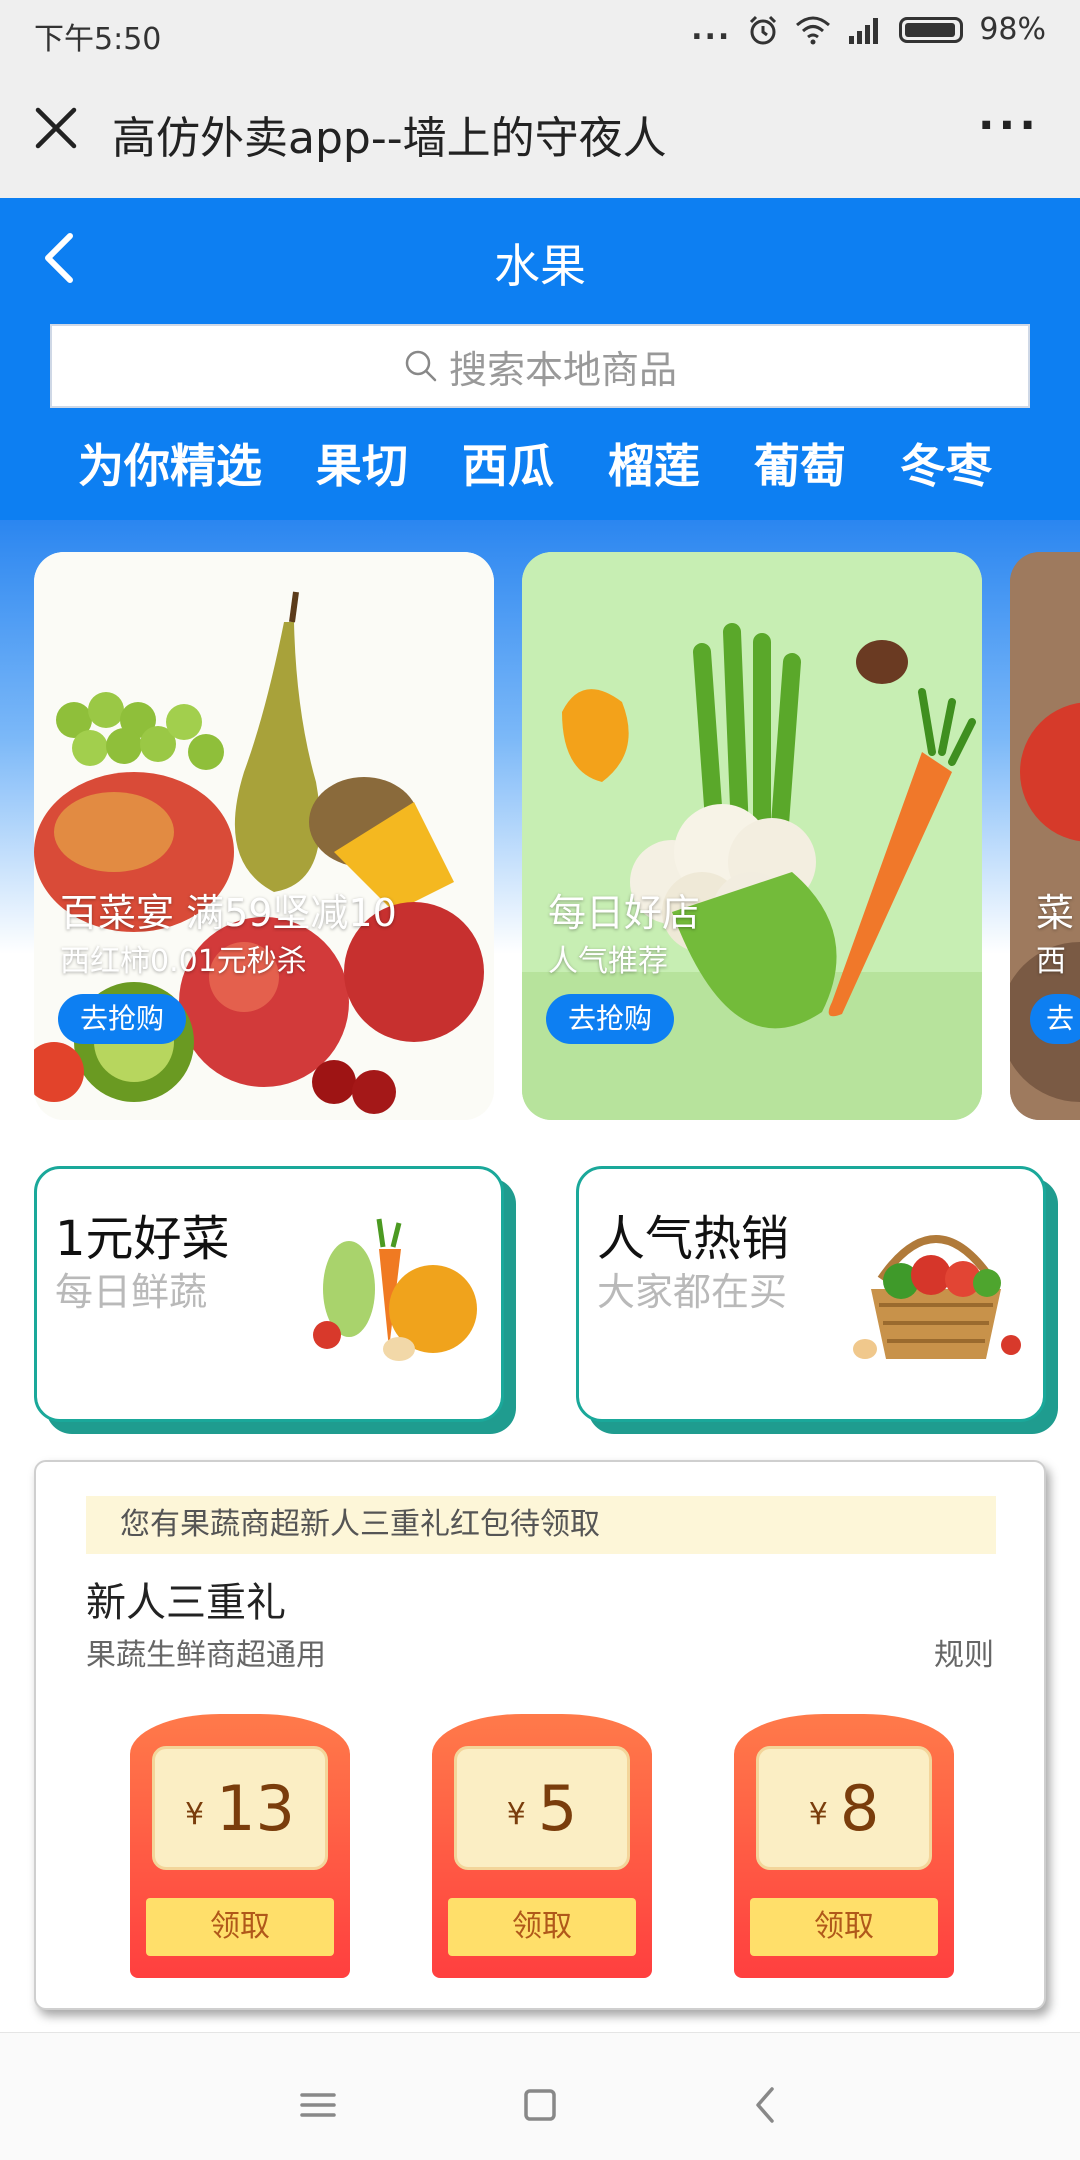 The width and height of the screenshot is (1080, 2160). Describe the element at coordinates (624, 913) in the screenshot. I see `banner-headline: 每日好店` at that location.